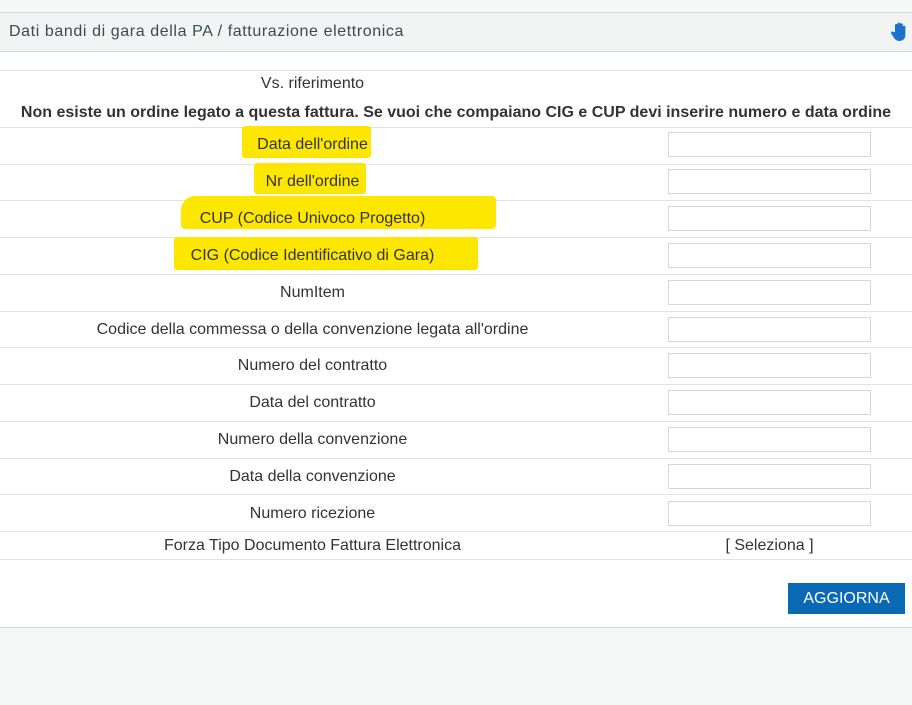 The image size is (912, 705). Describe the element at coordinates (312, 545) in the screenshot. I see `forza-tipo-label: Forza Tipo Documento Fattura Elettronica` at that location.